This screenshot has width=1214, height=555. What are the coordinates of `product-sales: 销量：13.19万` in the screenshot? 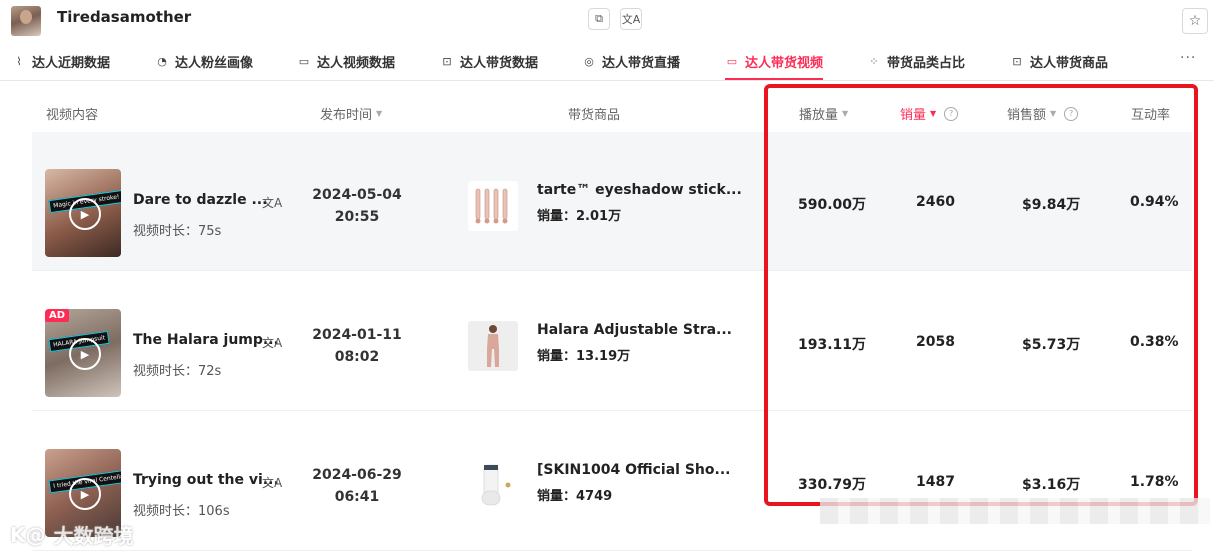 It's located at (584, 356).